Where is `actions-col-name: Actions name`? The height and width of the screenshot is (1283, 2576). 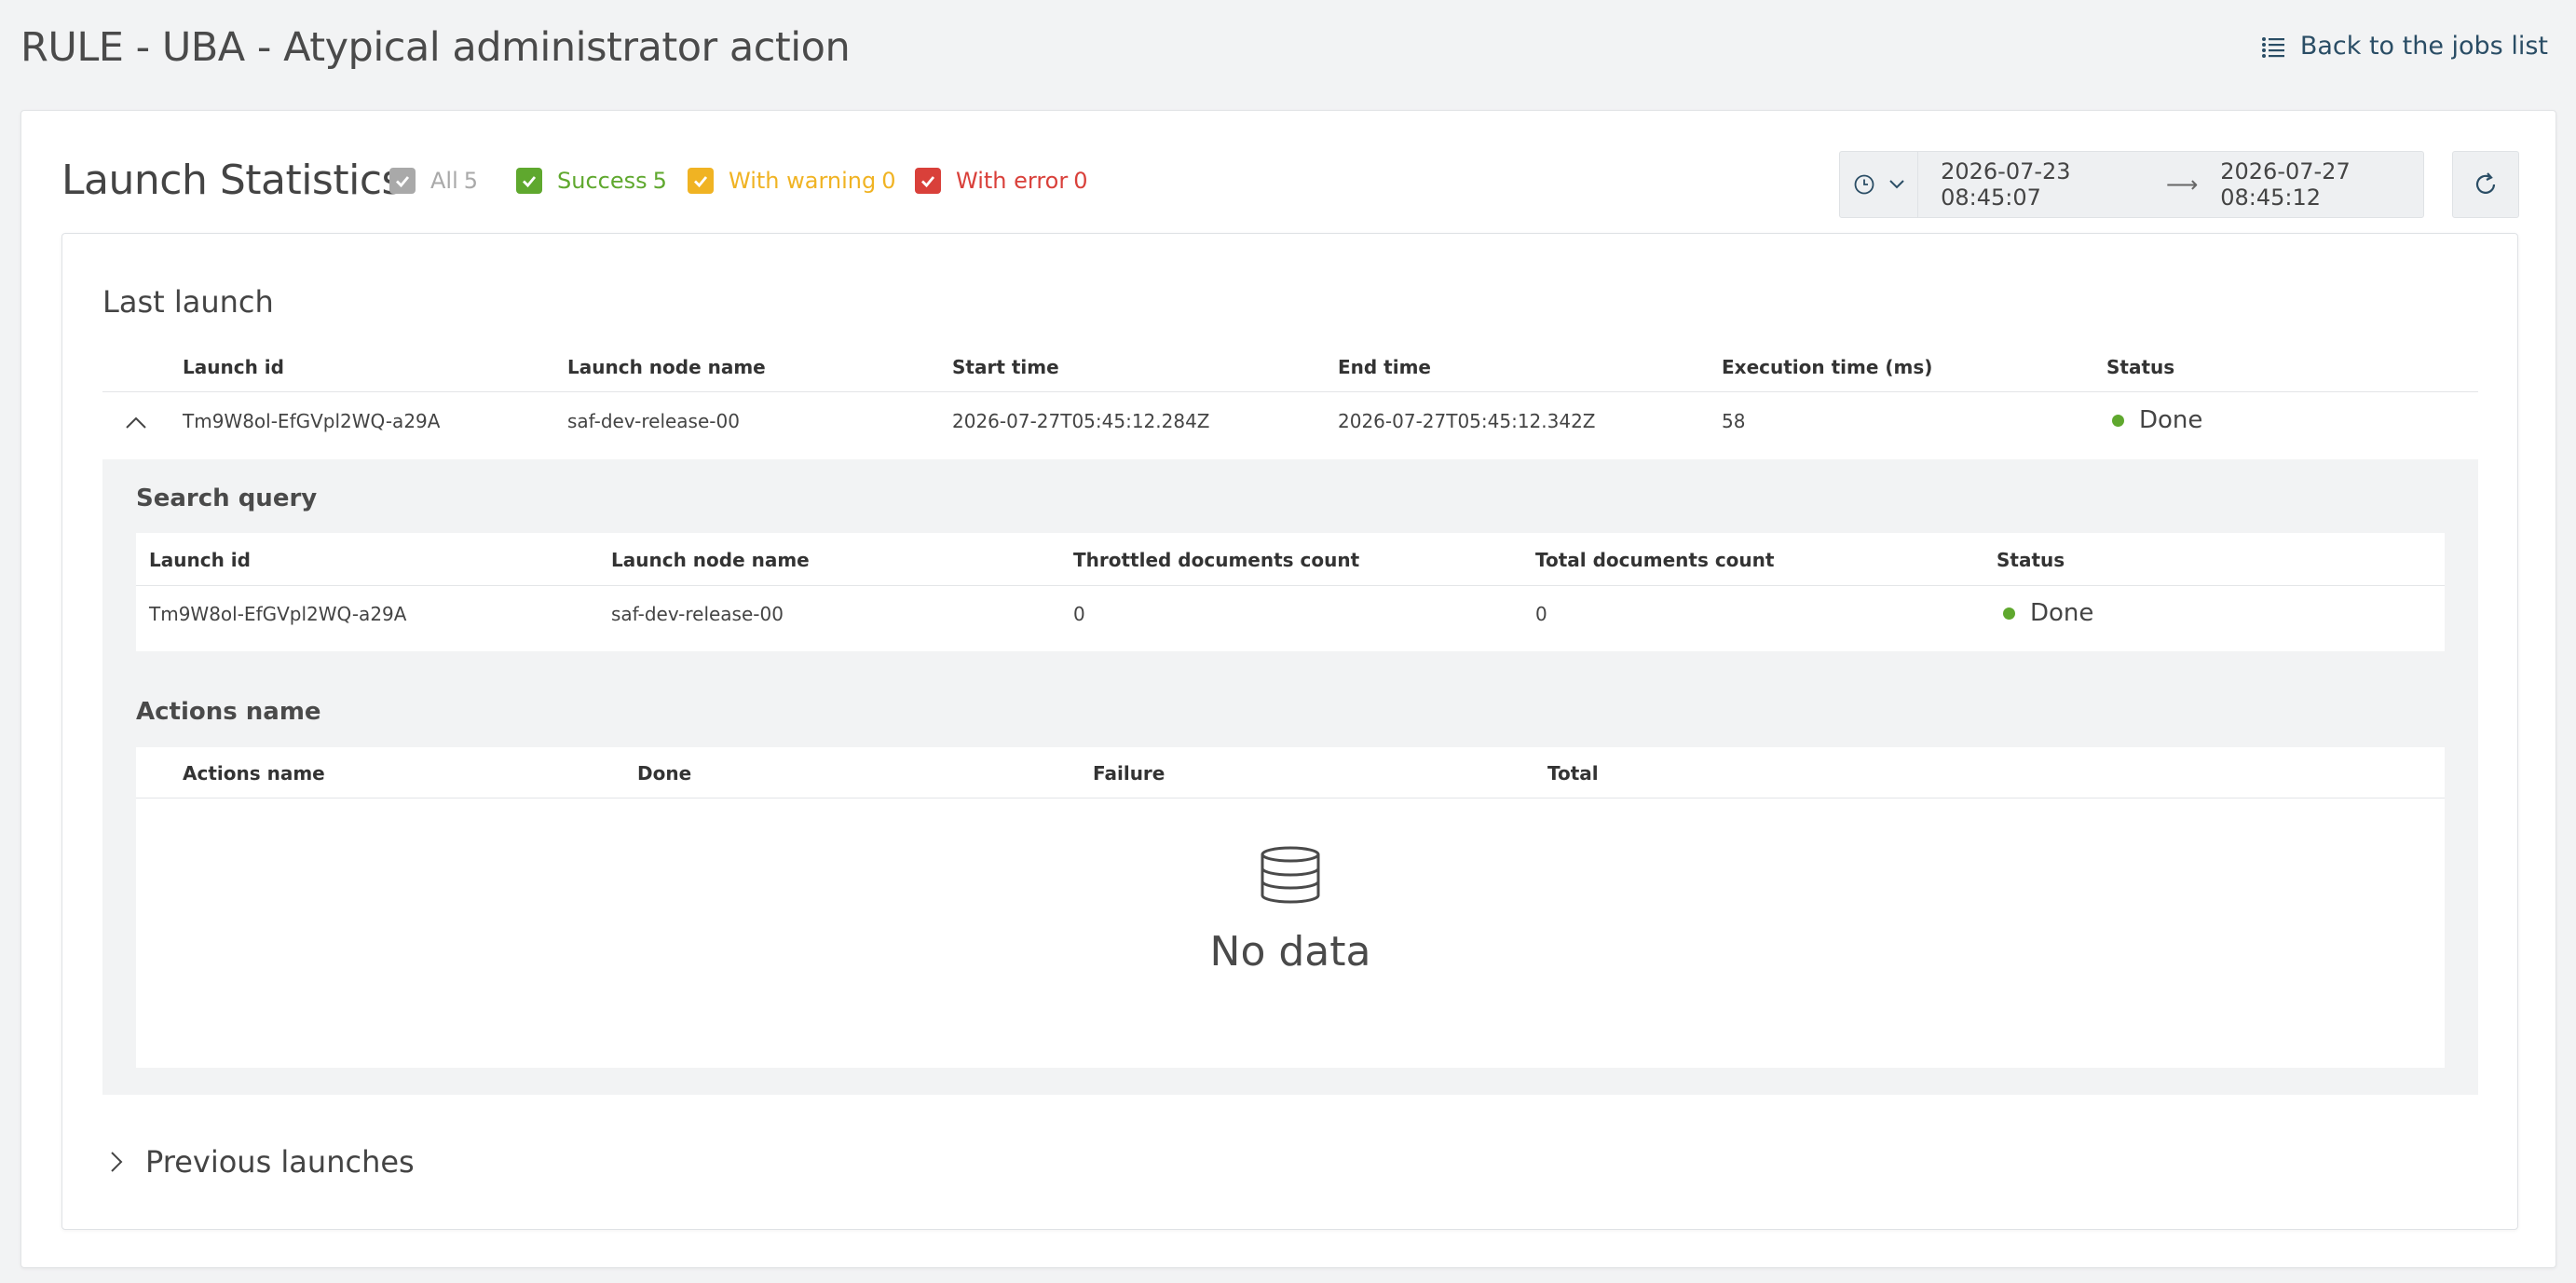
actions-col-name: Actions name is located at coordinates (254, 773).